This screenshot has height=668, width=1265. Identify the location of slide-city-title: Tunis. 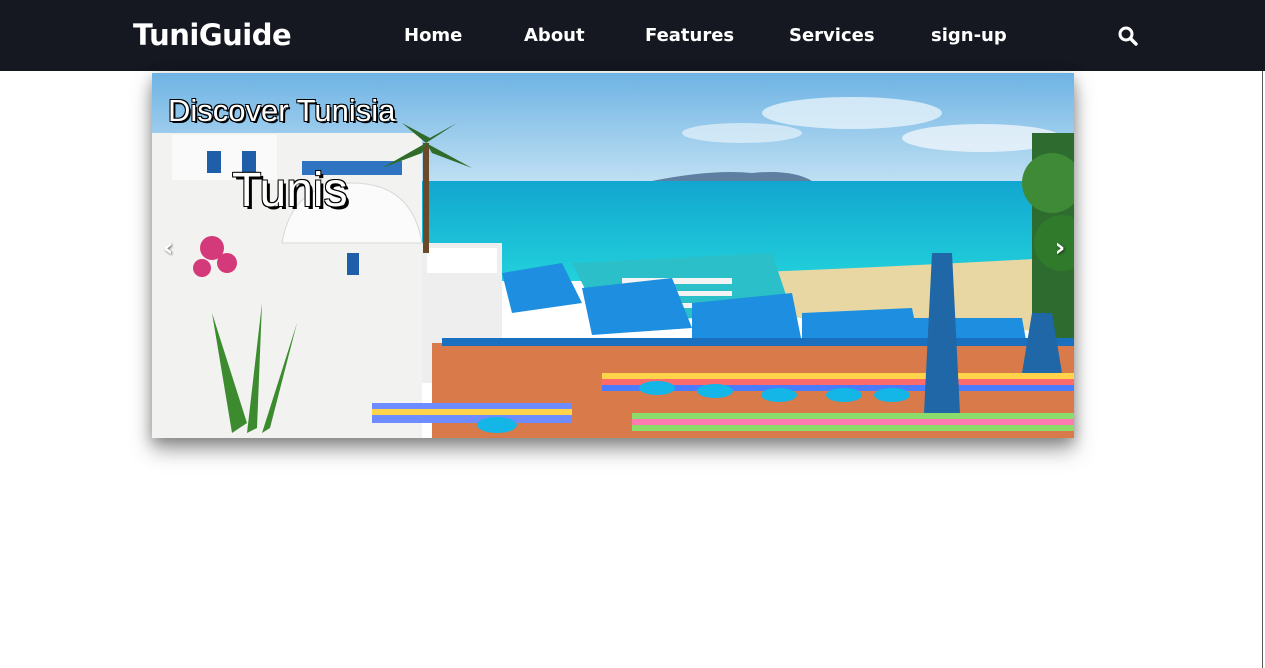
(290, 190).